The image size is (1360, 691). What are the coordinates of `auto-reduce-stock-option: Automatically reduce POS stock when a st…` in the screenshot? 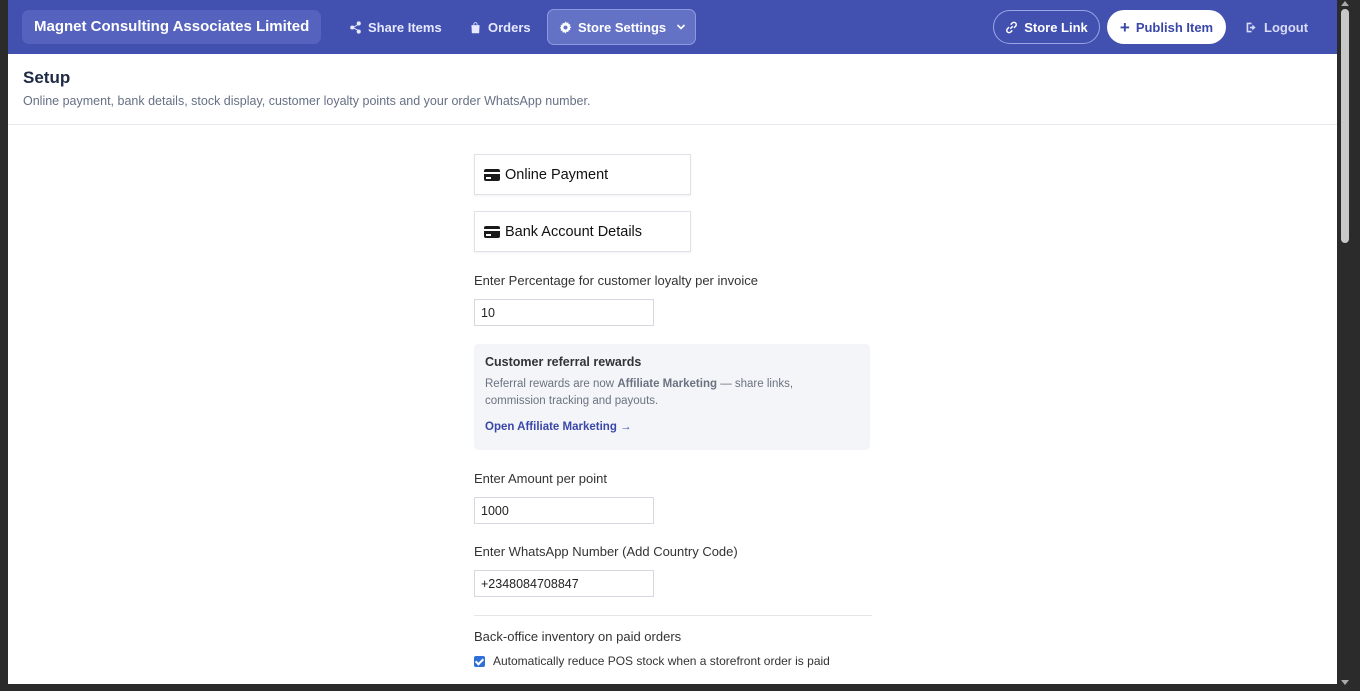 It's located at (652, 661).